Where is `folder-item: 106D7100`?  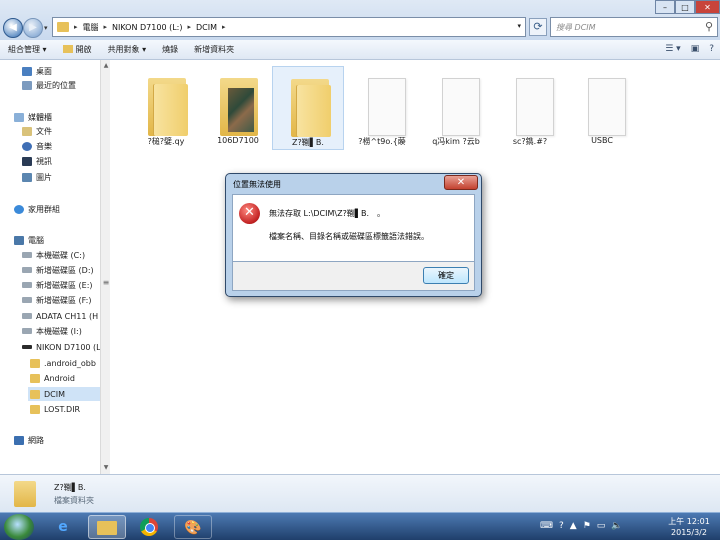
folder-item: 106D7100 is located at coordinates (238, 108).